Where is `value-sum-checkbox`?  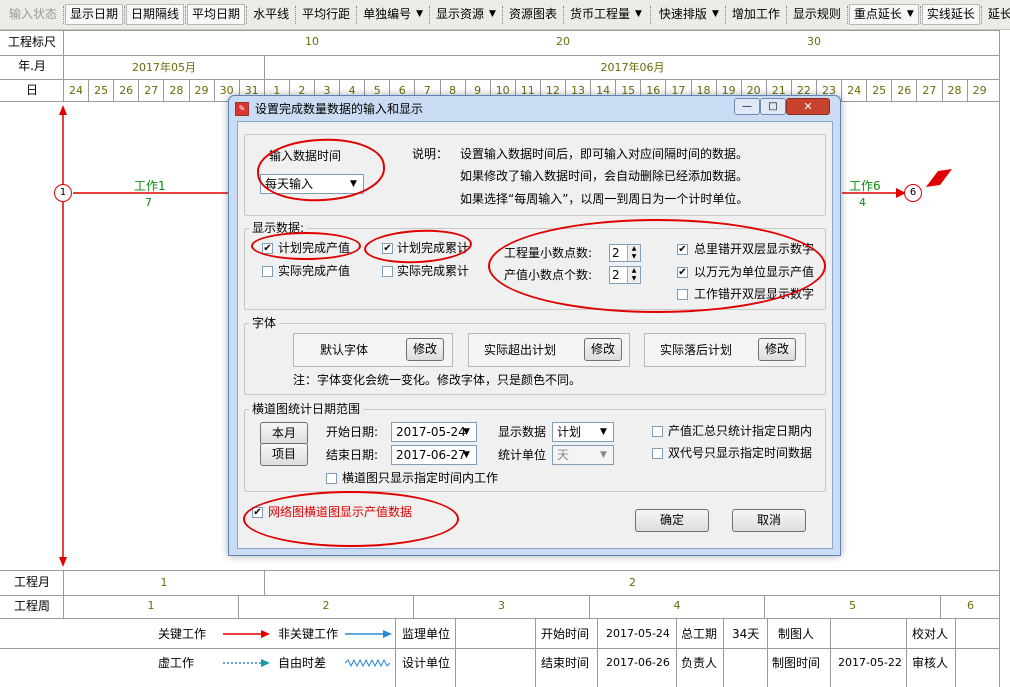
value-sum-checkbox is located at coordinates (657, 431).